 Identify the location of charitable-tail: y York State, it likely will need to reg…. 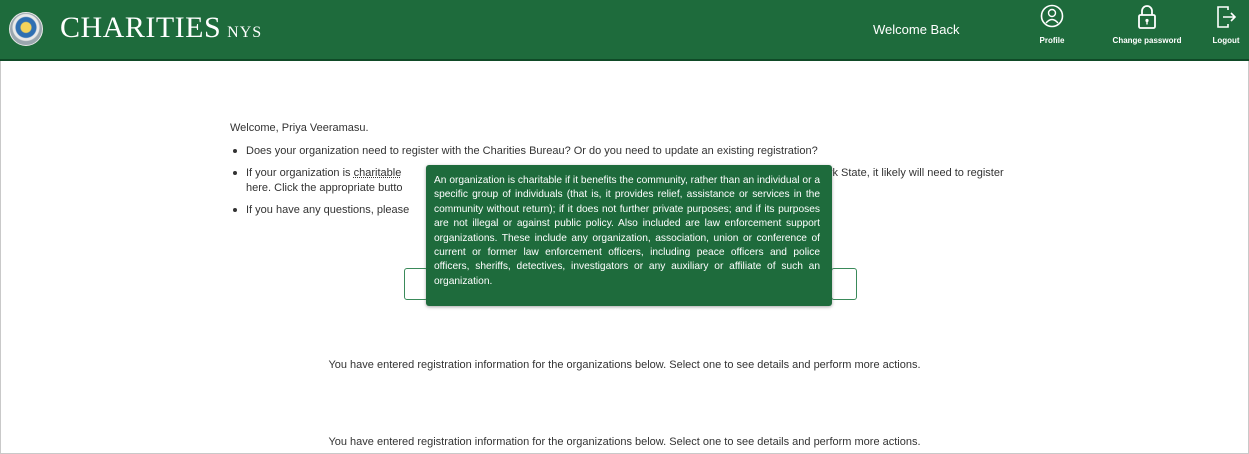
(906, 173).